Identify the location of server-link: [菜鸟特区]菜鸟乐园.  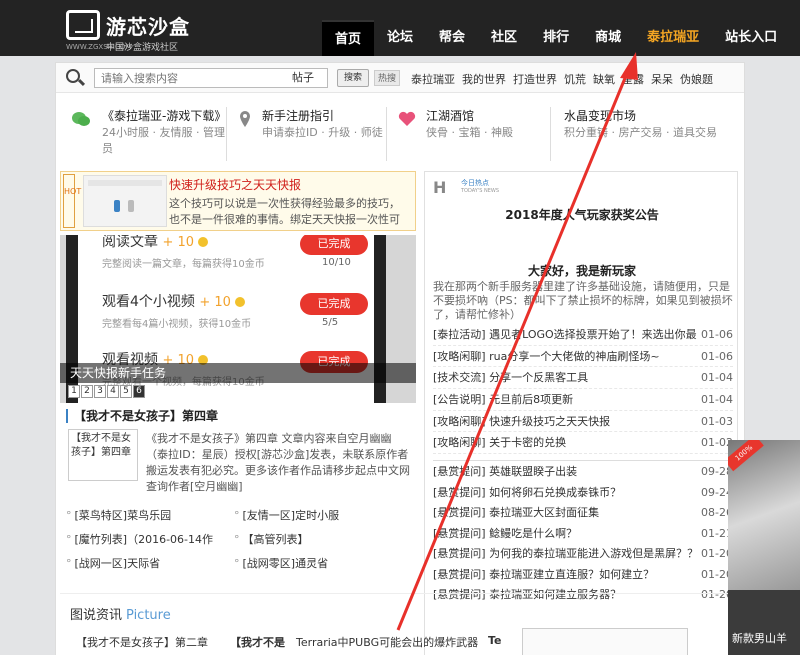
(119, 515).